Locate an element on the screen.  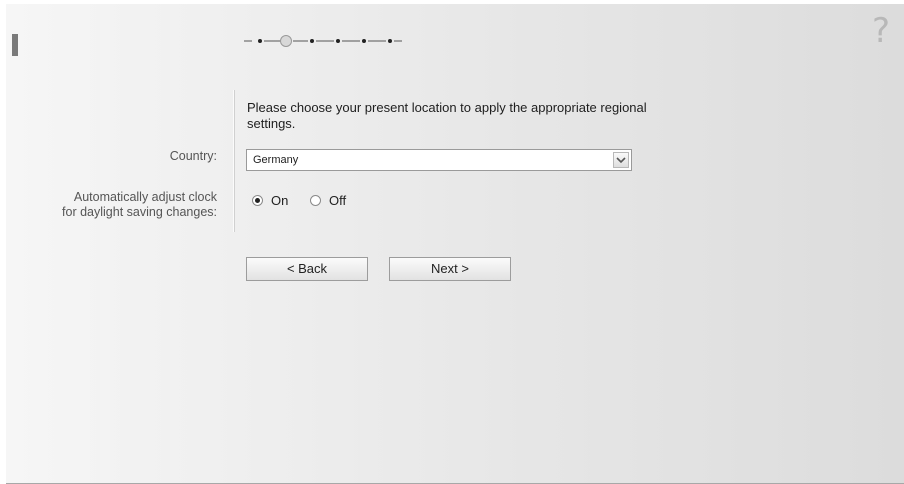
radio-off-button is located at coordinates (315, 200).